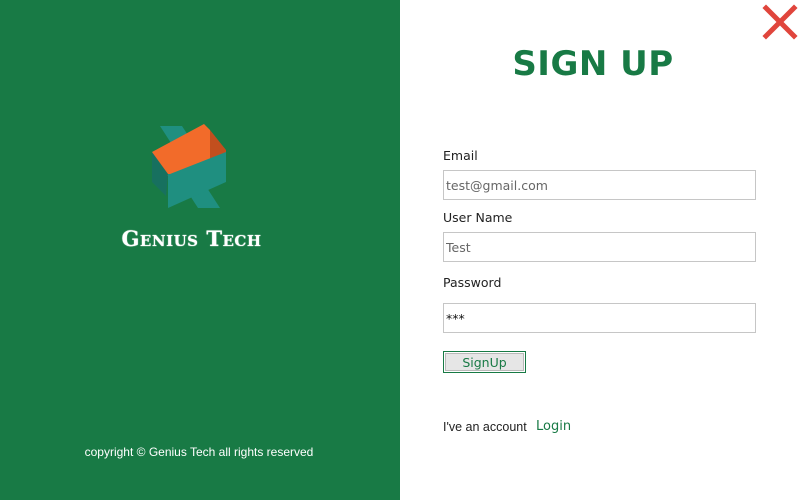 This screenshot has width=800, height=500. I want to click on password-label: Password, so click(472, 282).